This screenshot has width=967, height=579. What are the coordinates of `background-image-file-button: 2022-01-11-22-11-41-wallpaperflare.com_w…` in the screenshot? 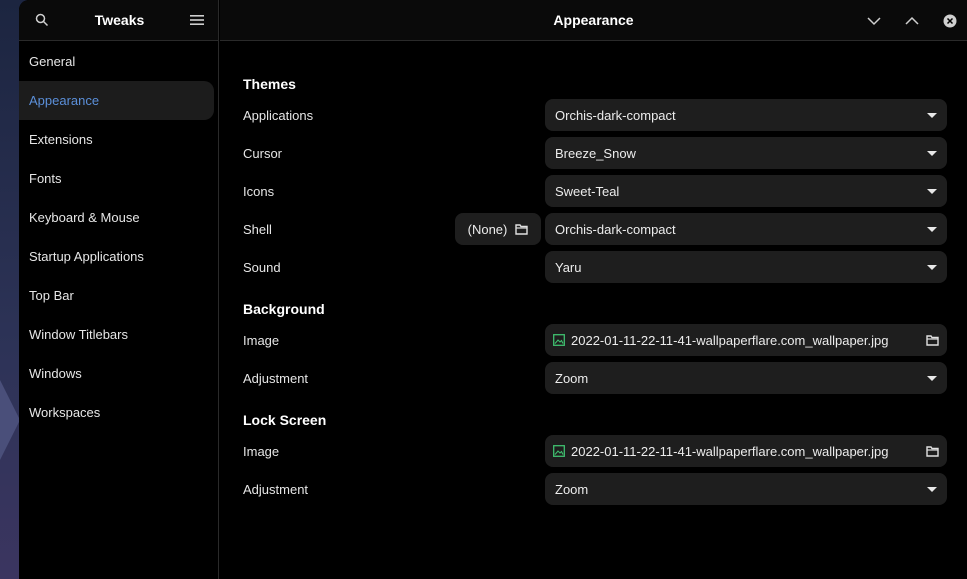 It's located at (746, 340).